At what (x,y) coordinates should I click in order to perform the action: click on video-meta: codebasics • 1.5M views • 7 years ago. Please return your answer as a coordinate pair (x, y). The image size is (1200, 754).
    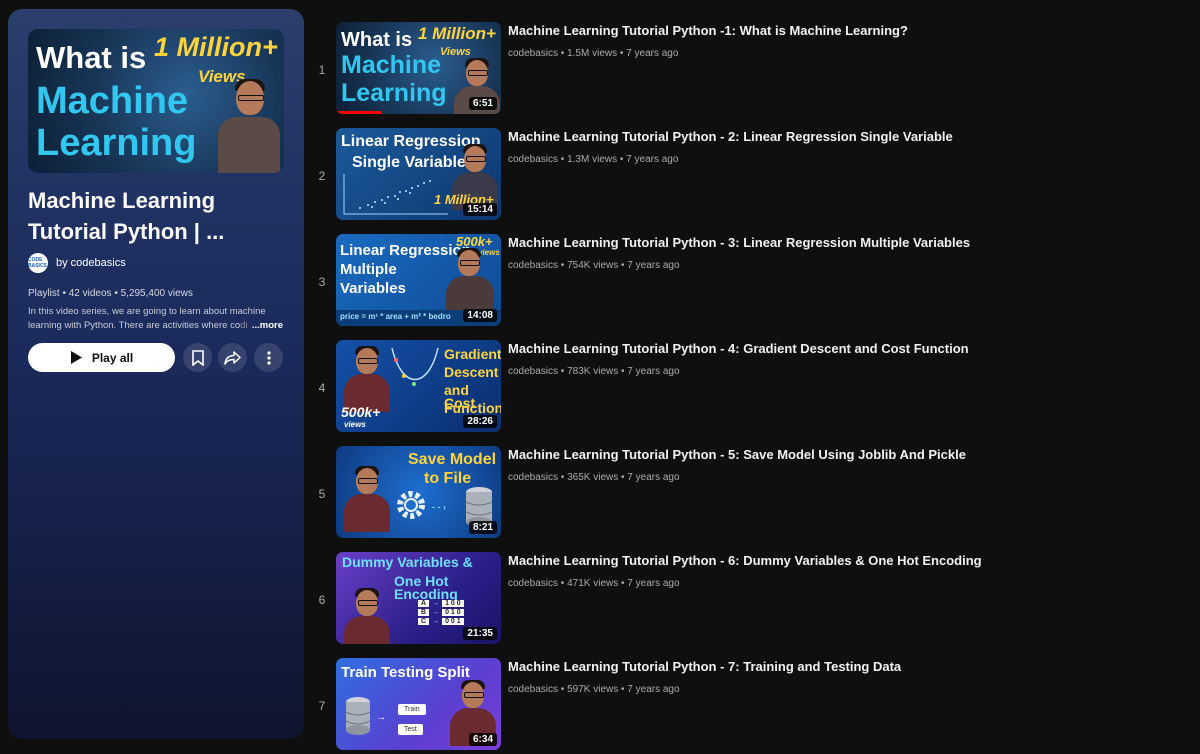
    Looking at the image, I should click on (593, 53).